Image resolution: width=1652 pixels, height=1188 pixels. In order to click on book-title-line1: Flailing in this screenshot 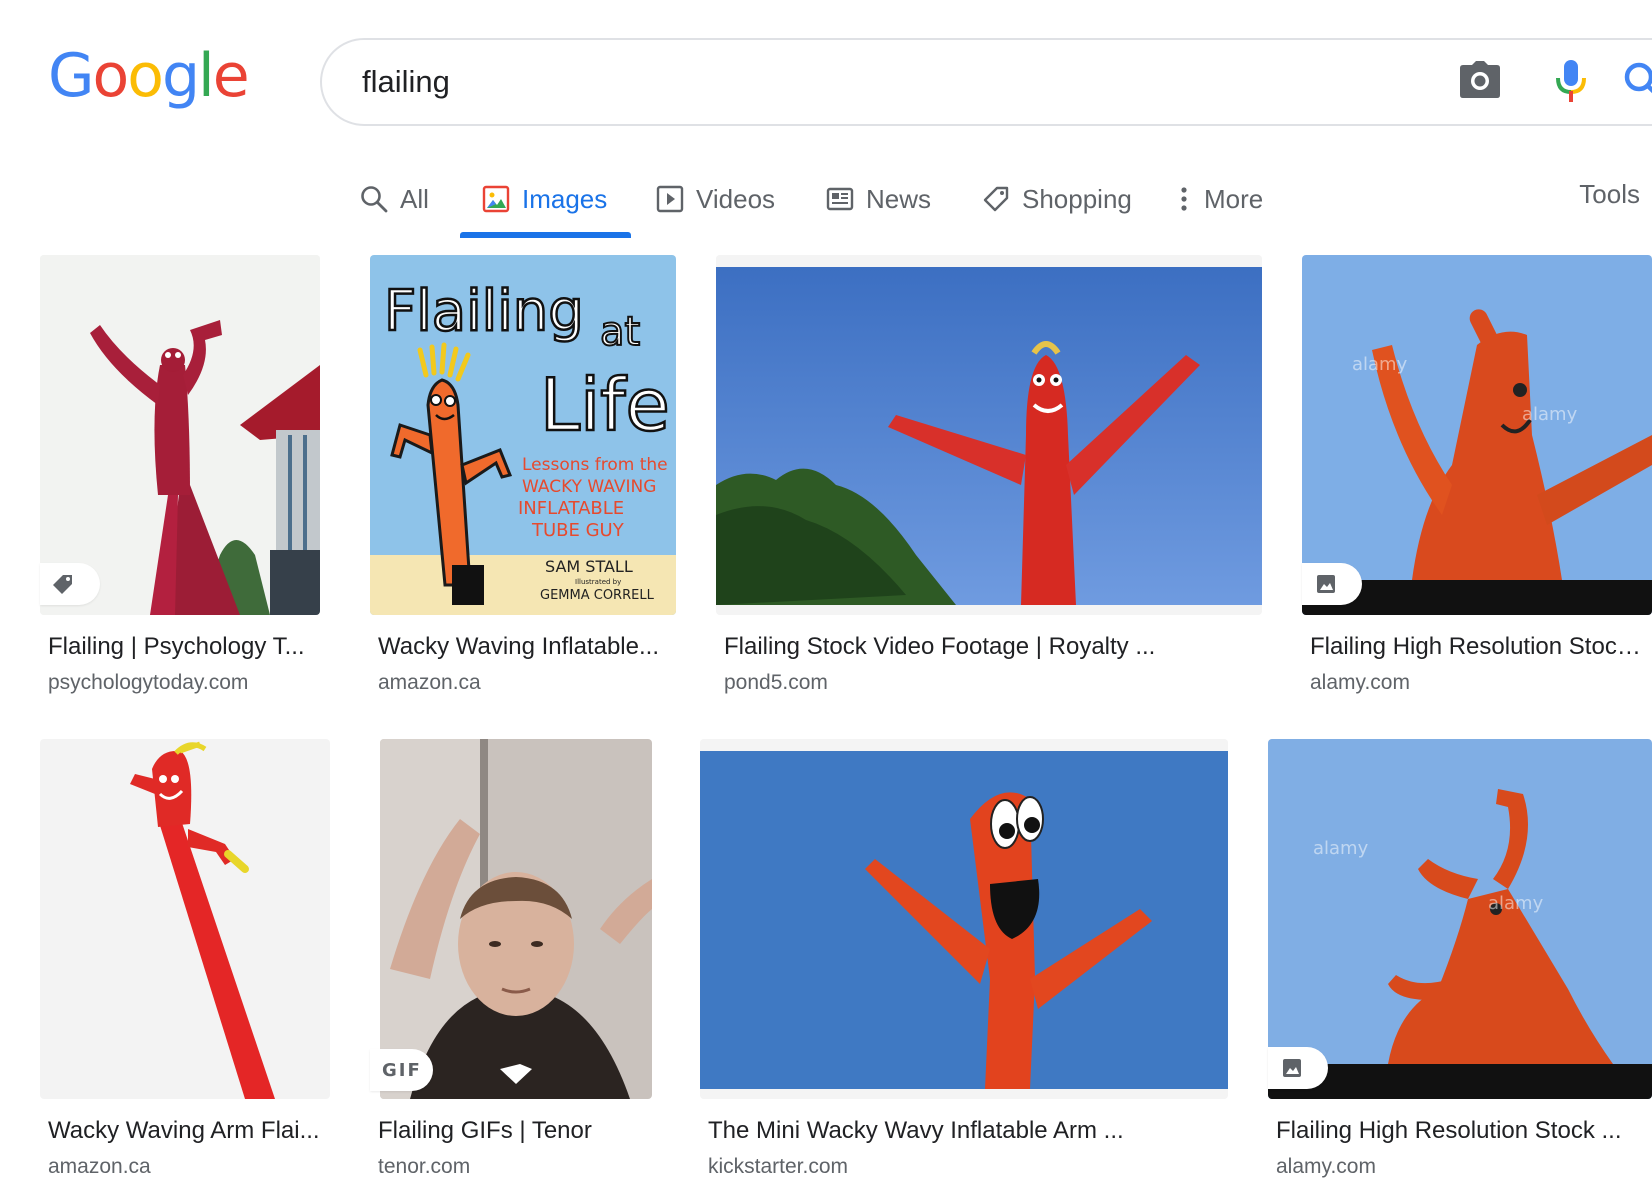, I will do `click(484, 311)`.